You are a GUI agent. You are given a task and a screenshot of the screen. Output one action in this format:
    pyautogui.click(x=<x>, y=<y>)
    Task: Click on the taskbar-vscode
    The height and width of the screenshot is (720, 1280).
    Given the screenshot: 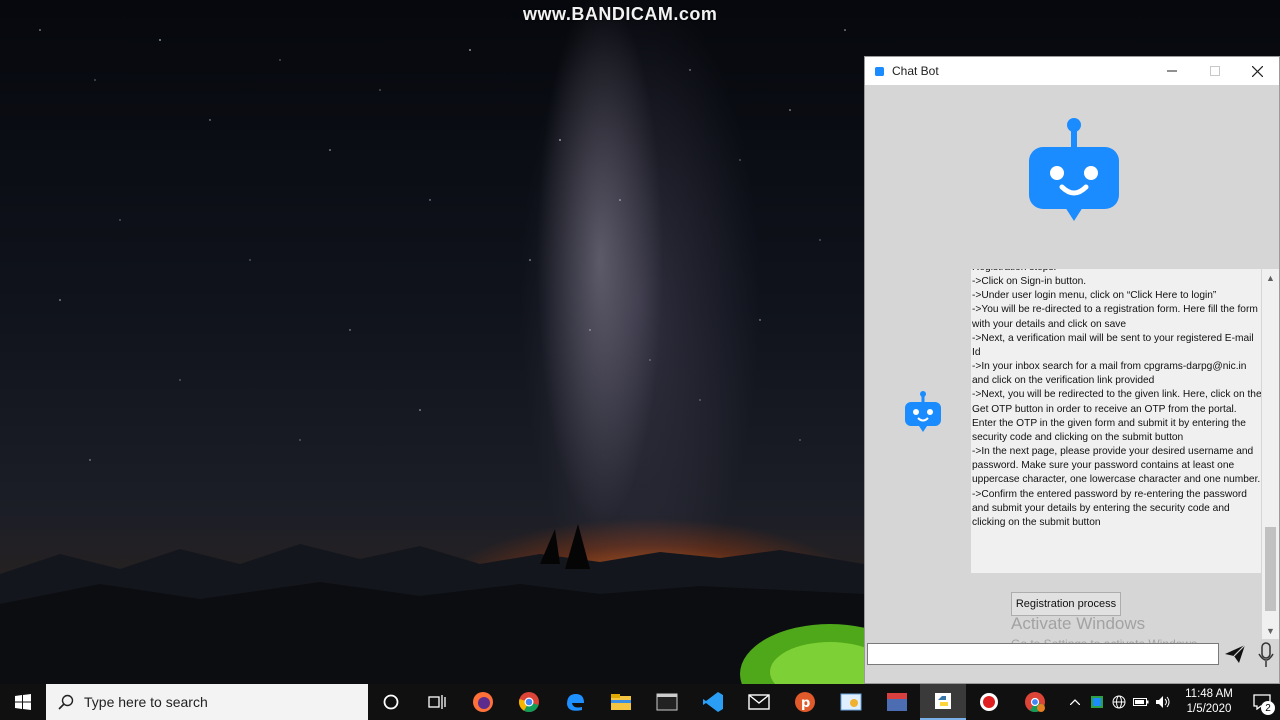 What is the action you would take?
    pyautogui.click(x=713, y=702)
    